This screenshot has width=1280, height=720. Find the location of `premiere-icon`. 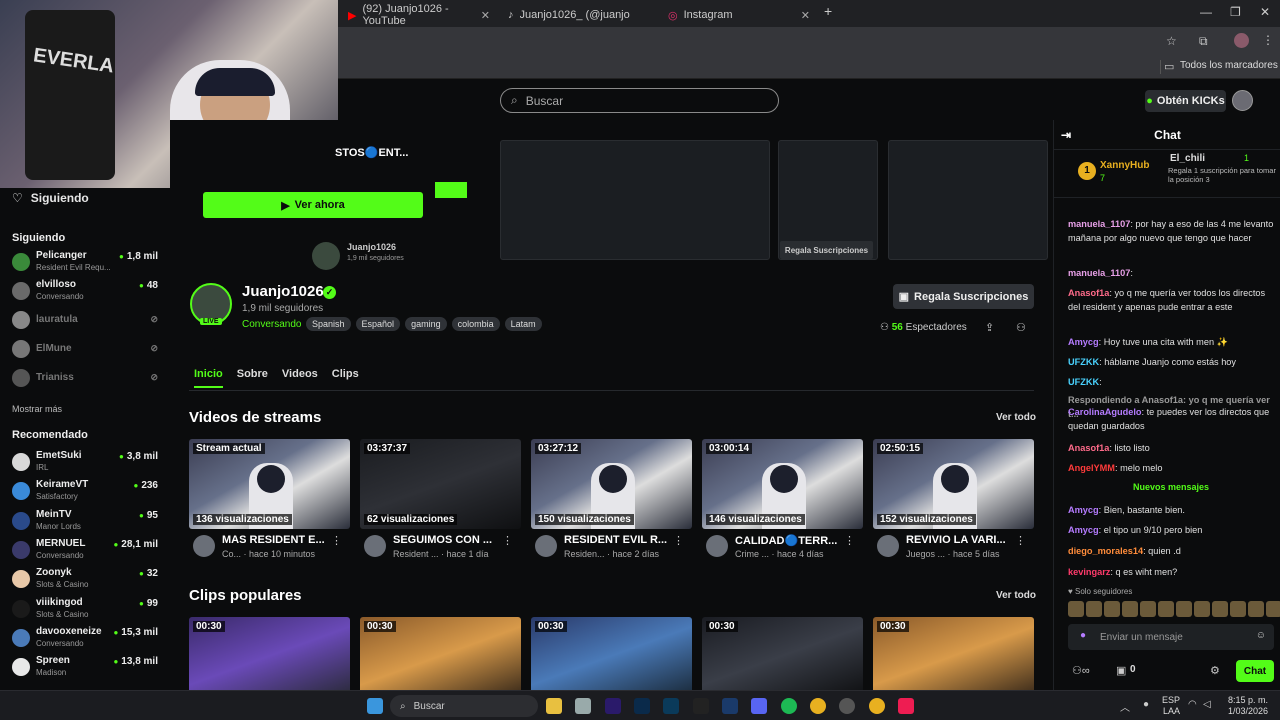

premiere-icon is located at coordinates (613, 706).